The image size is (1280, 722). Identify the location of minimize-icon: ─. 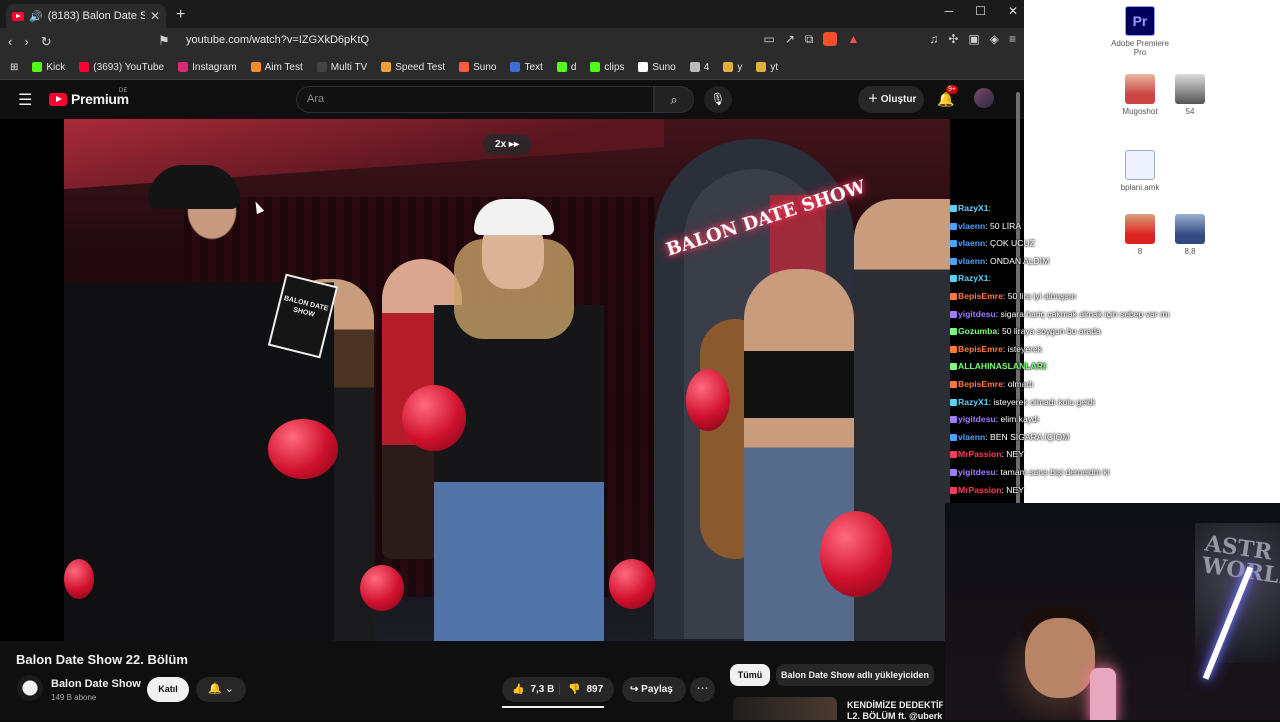
(949, 11).